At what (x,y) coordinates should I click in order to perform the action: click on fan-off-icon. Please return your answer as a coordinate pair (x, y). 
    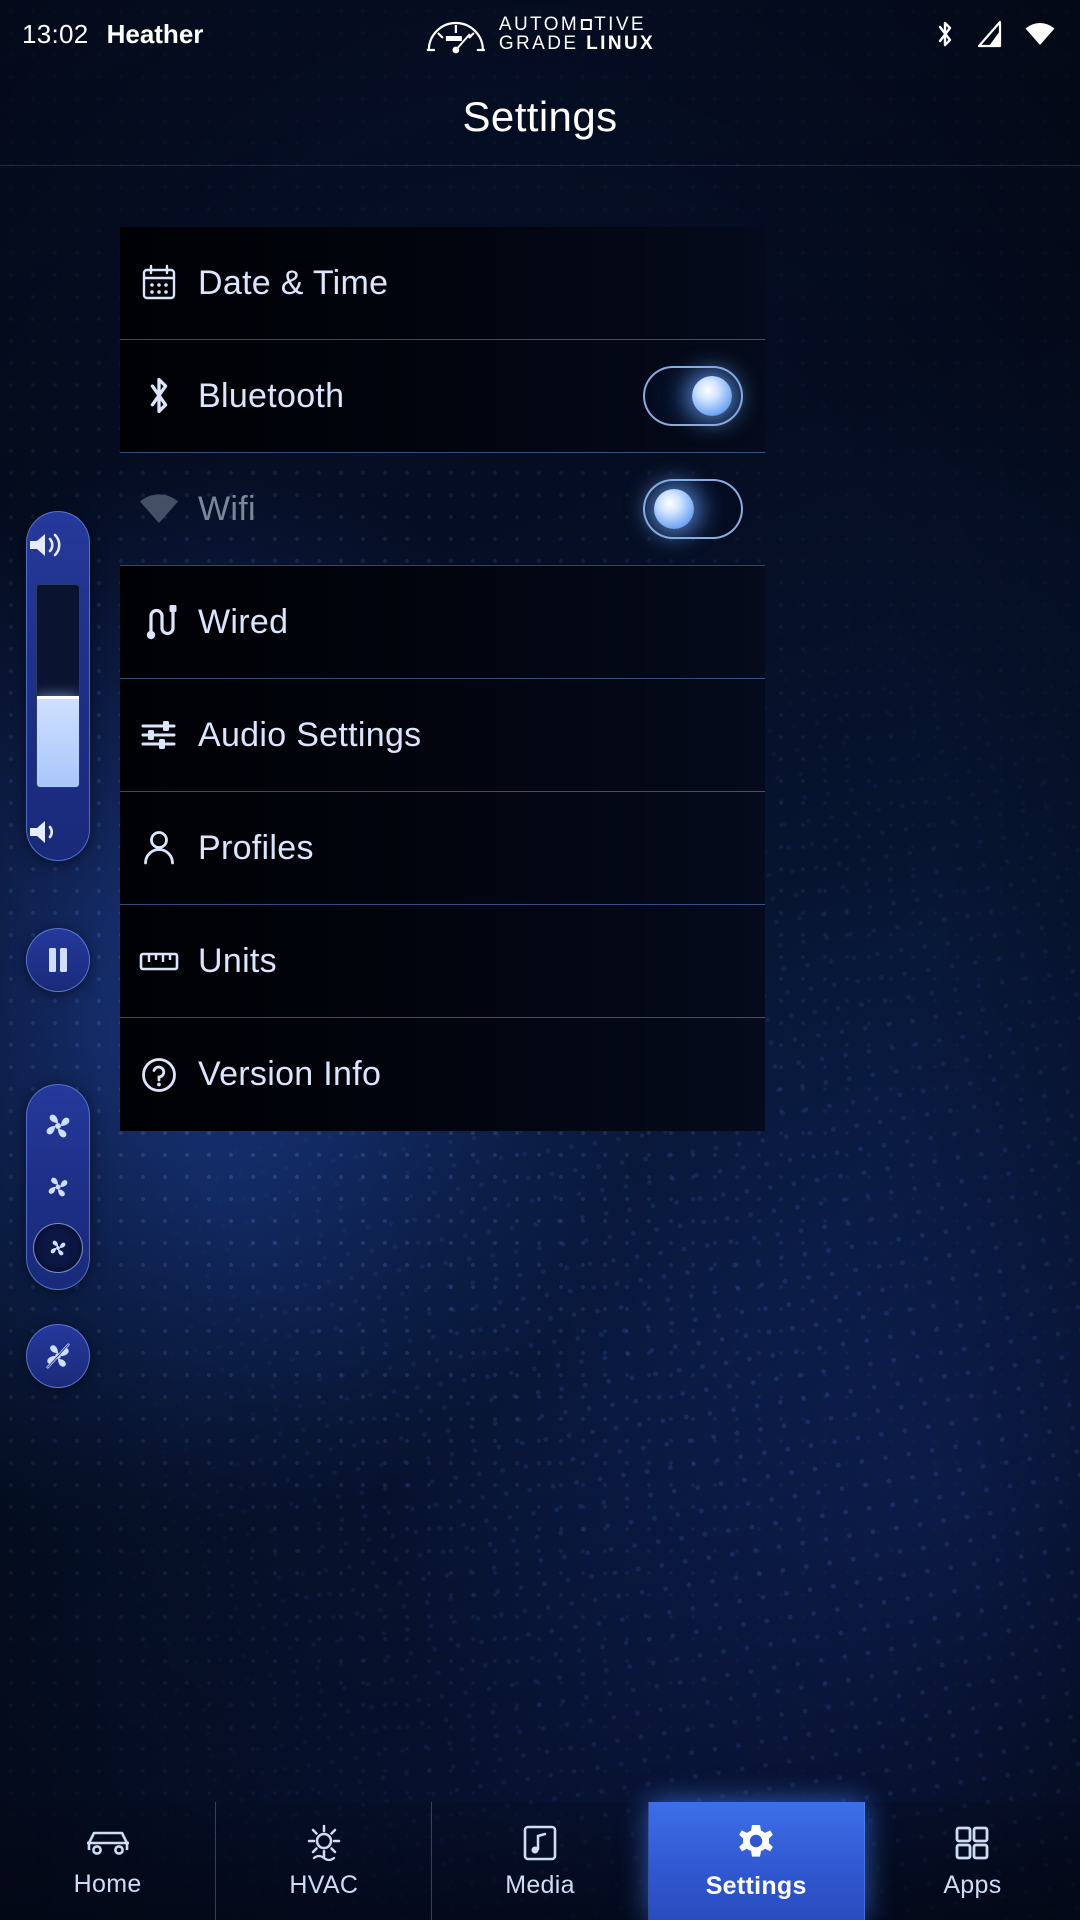
    Looking at the image, I should click on (58, 1356).